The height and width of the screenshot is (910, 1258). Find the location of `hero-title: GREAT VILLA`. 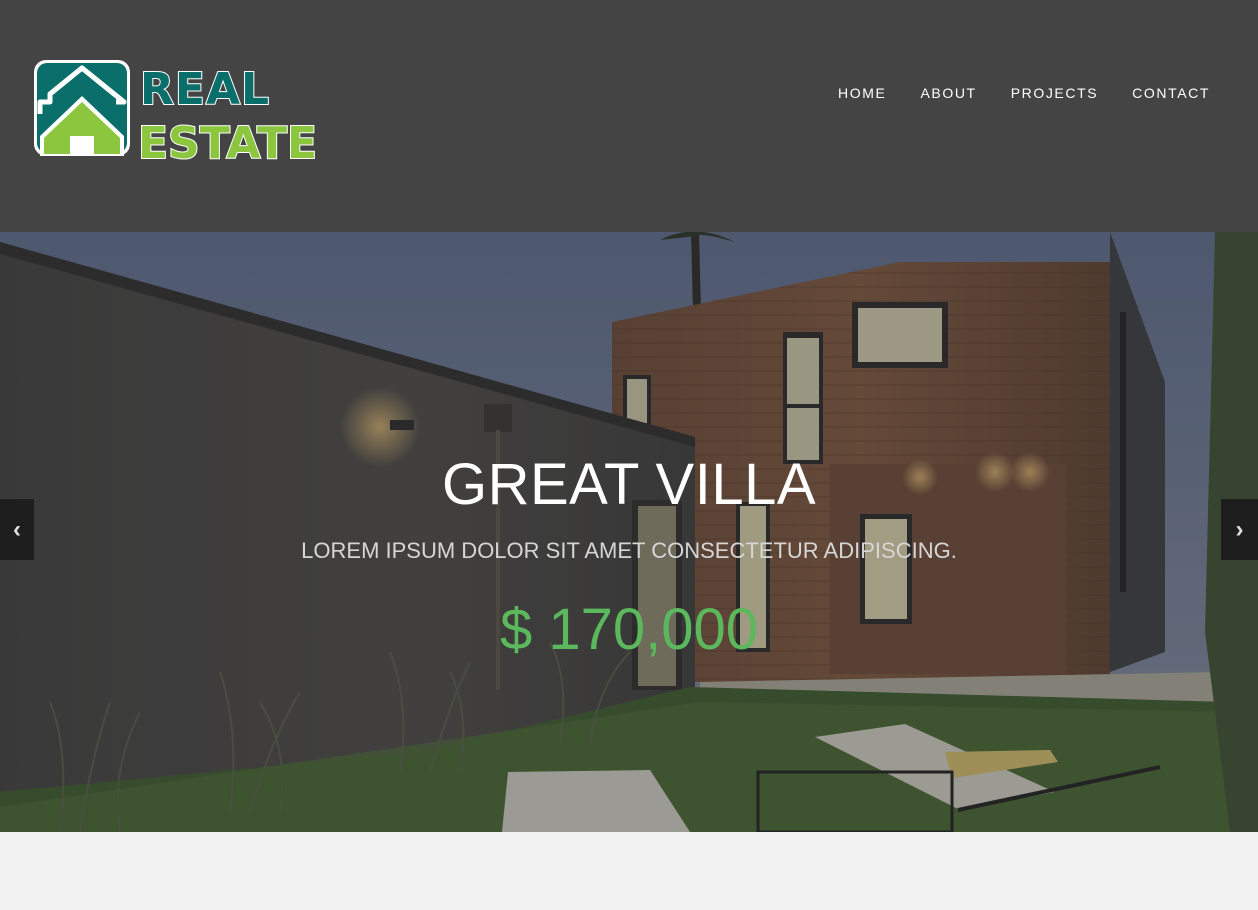

hero-title: GREAT VILLA is located at coordinates (629, 484).